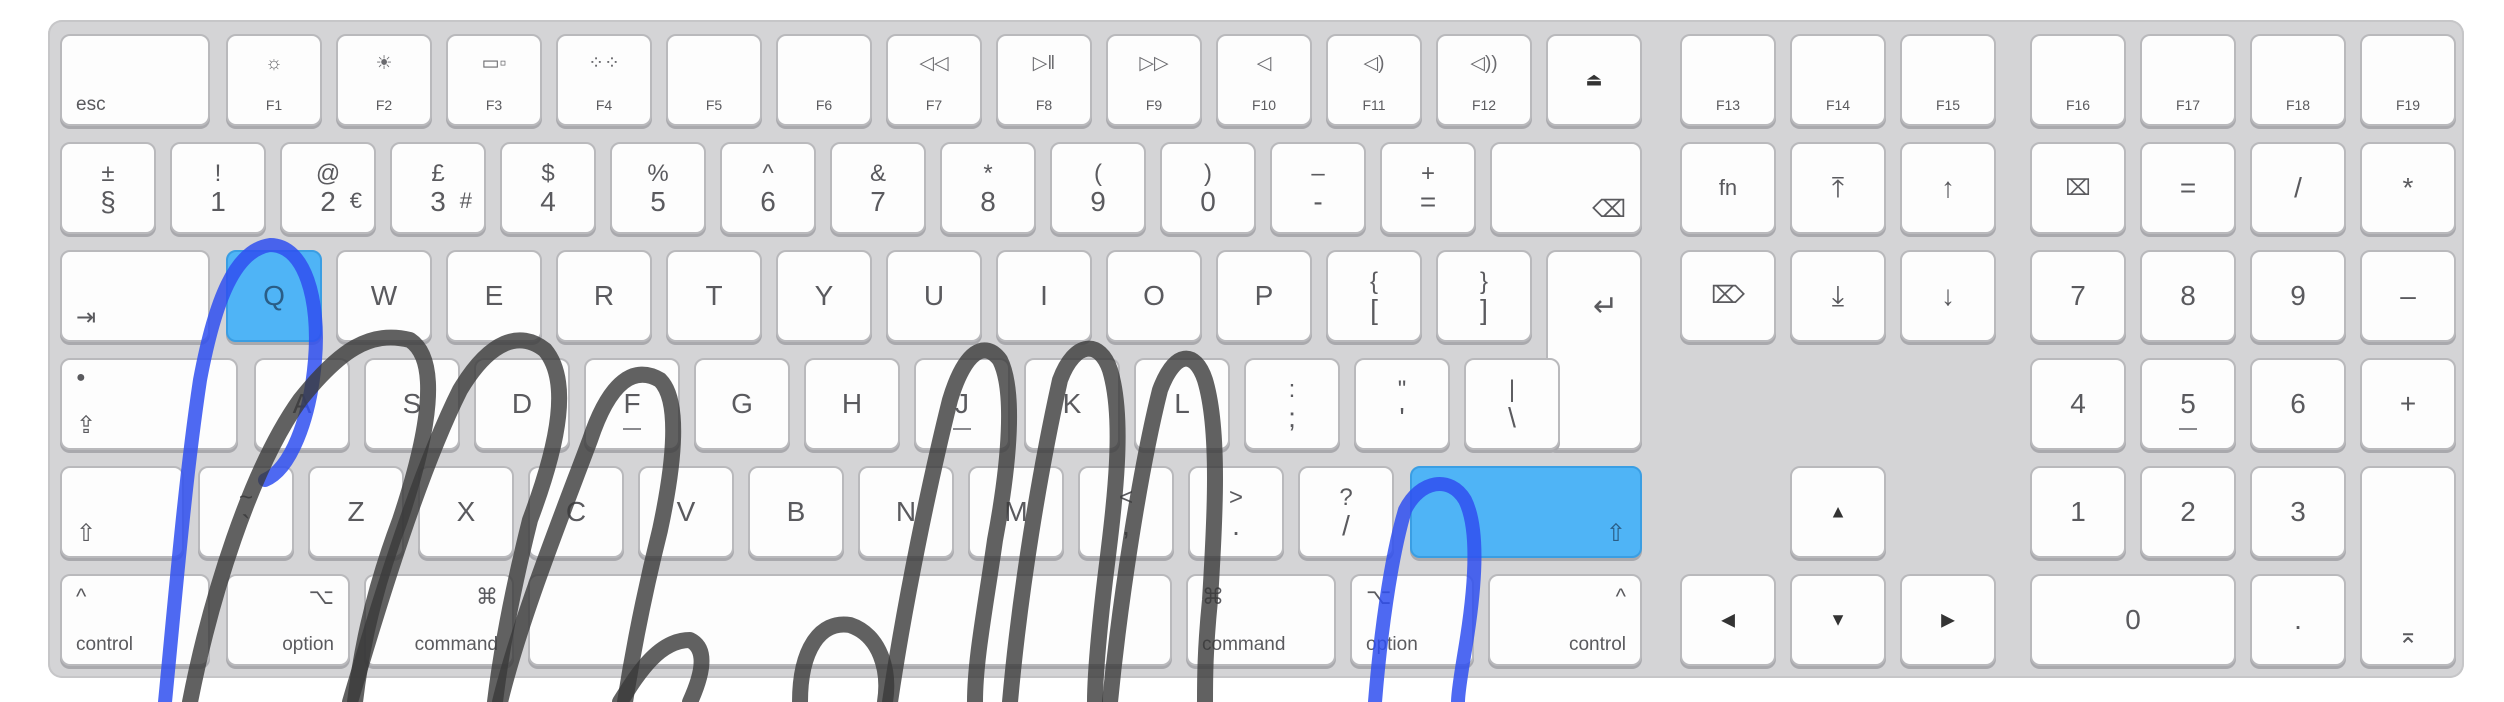 This screenshot has width=2504, height=702. Describe the element at coordinates (1838, 512) in the screenshot. I see `key-arrow-up: ▲` at that location.